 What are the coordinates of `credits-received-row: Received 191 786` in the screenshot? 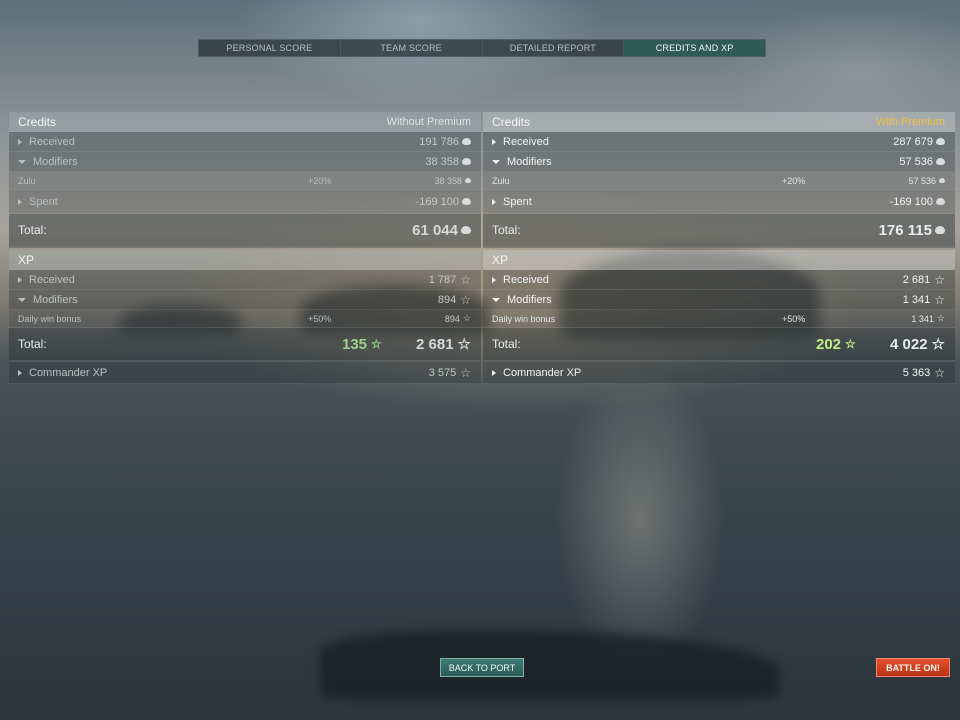 It's located at (245, 142).